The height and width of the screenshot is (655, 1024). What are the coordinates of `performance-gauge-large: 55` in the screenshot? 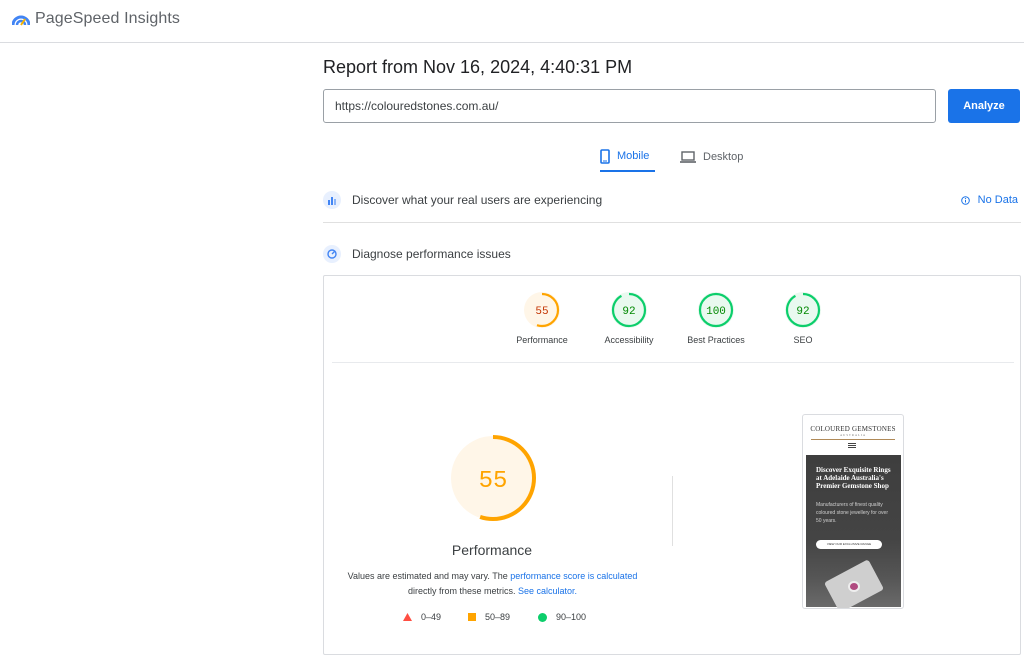 It's located at (493, 478).